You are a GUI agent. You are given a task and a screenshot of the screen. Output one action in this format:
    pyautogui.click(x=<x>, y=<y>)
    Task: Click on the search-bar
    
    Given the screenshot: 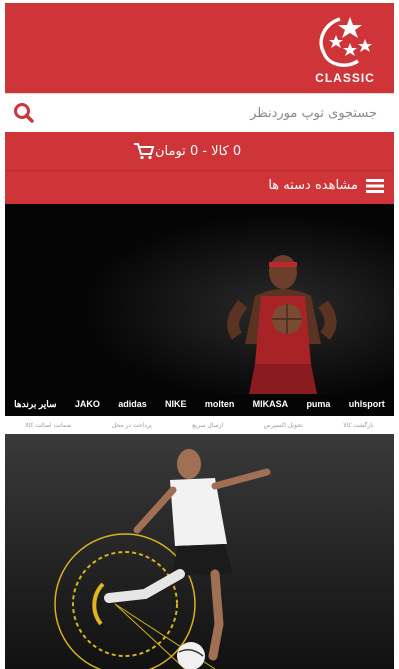 What is the action you would take?
    pyautogui.click(x=199, y=113)
    